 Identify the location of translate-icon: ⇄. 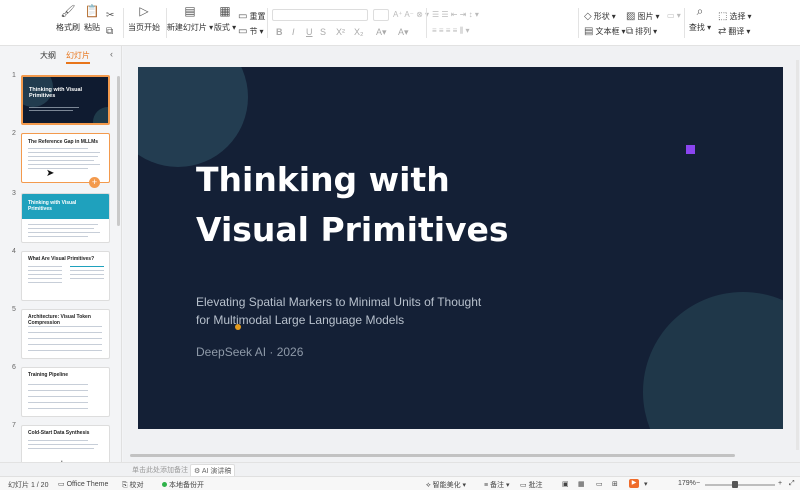
(722, 31).